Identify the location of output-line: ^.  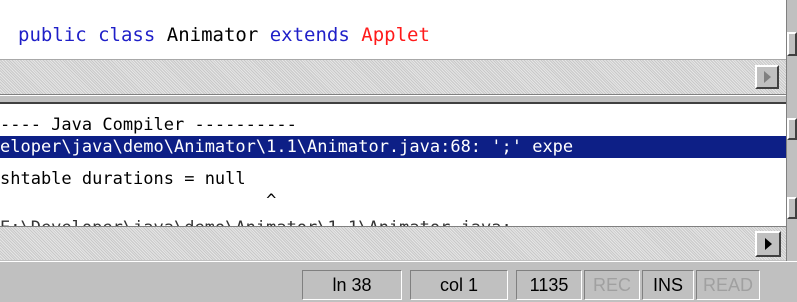
(138, 201).